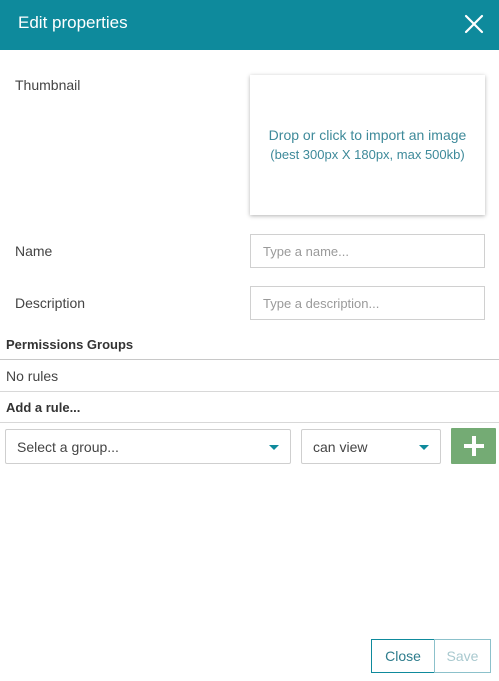  Describe the element at coordinates (48, 85) in the screenshot. I see `thumbnail-label: Thumbnail` at that location.